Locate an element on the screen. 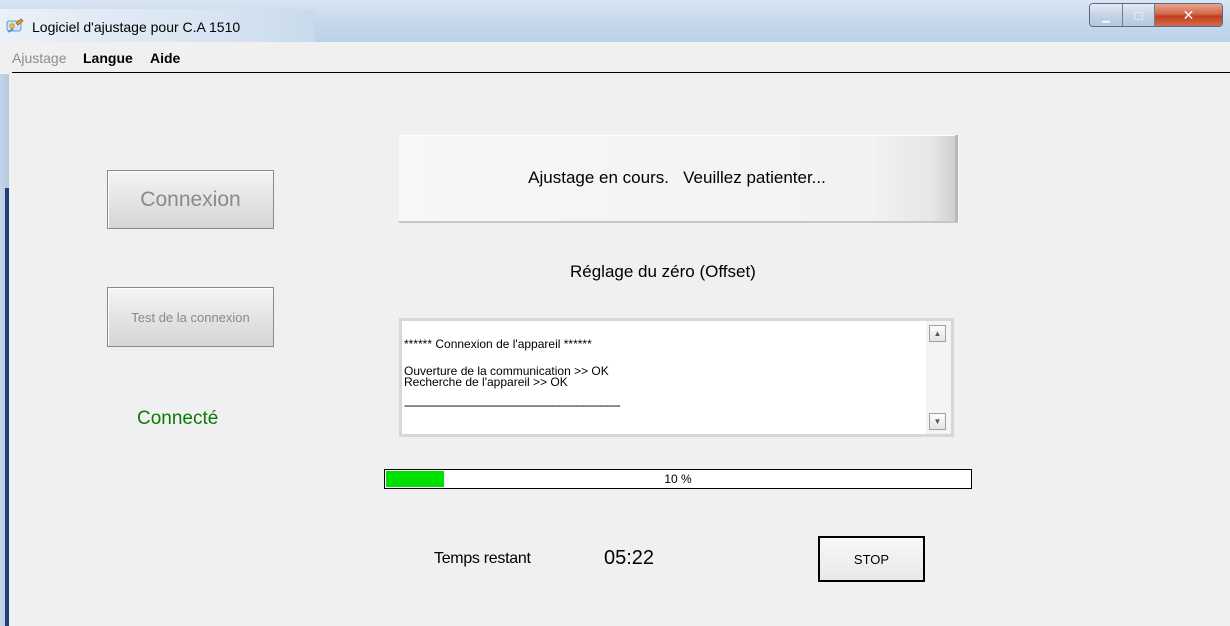 Image resolution: width=1230 pixels, height=626 pixels. scroll-down-button: ▼ is located at coordinates (937, 421).